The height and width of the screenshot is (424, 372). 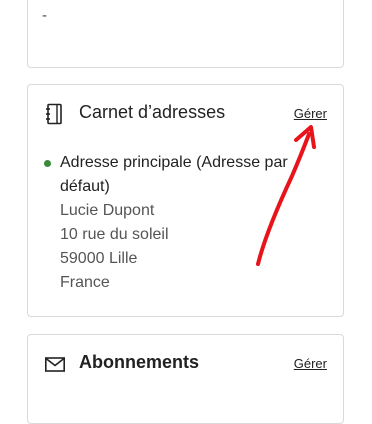 What do you see at coordinates (185, 34) in the screenshot?
I see `previous-card: -` at bounding box center [185, 34].